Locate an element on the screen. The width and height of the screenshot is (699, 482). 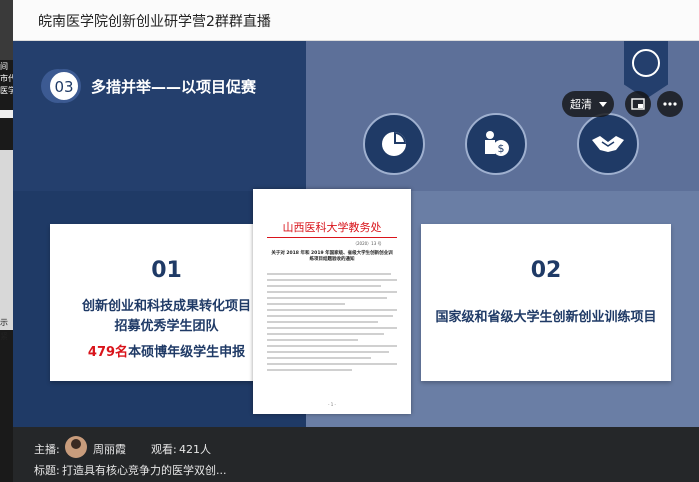
title-bar: 皖南医学院创新创业研学营2群群直播 is located at coordinates (356, 20).